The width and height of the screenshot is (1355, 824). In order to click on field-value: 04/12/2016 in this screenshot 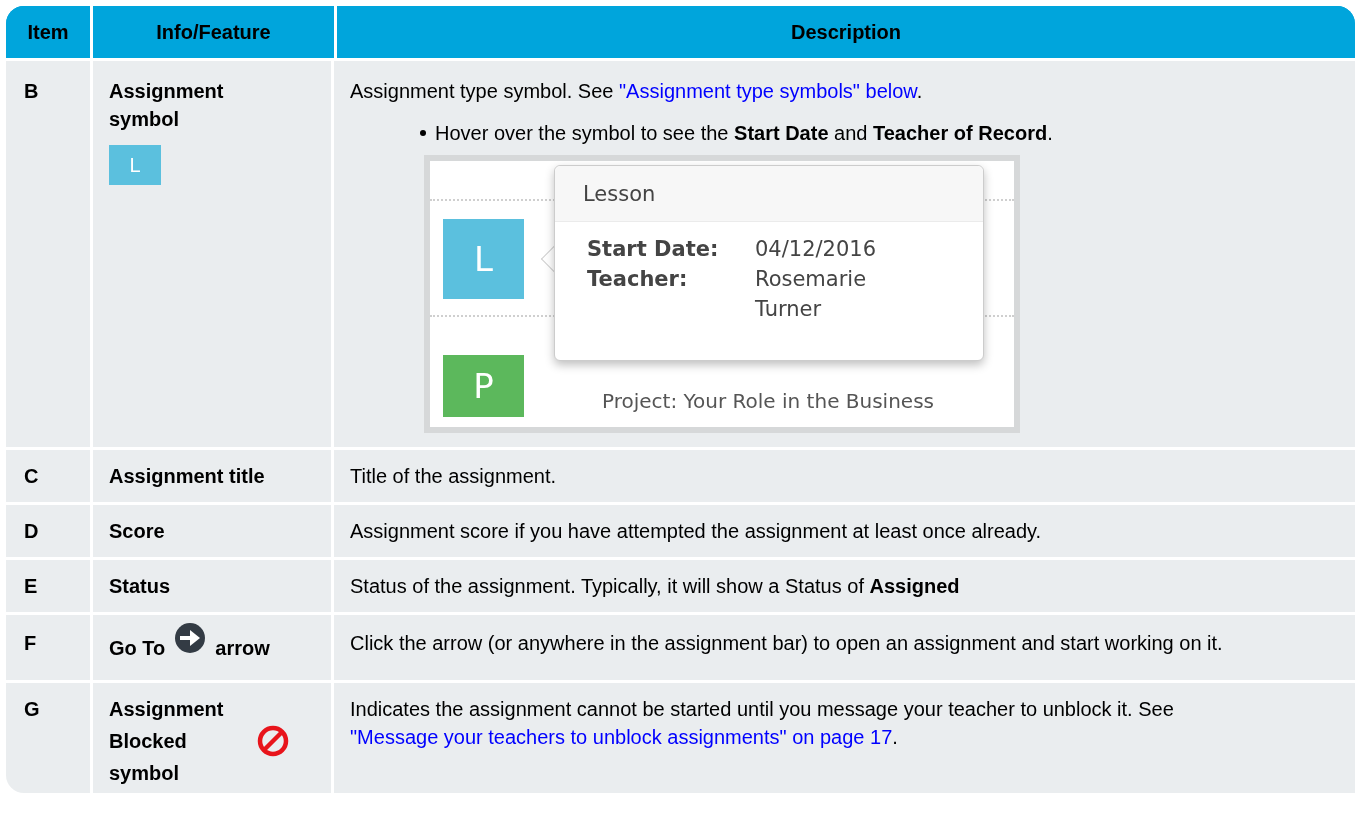, I will do `click(816, 249)`.